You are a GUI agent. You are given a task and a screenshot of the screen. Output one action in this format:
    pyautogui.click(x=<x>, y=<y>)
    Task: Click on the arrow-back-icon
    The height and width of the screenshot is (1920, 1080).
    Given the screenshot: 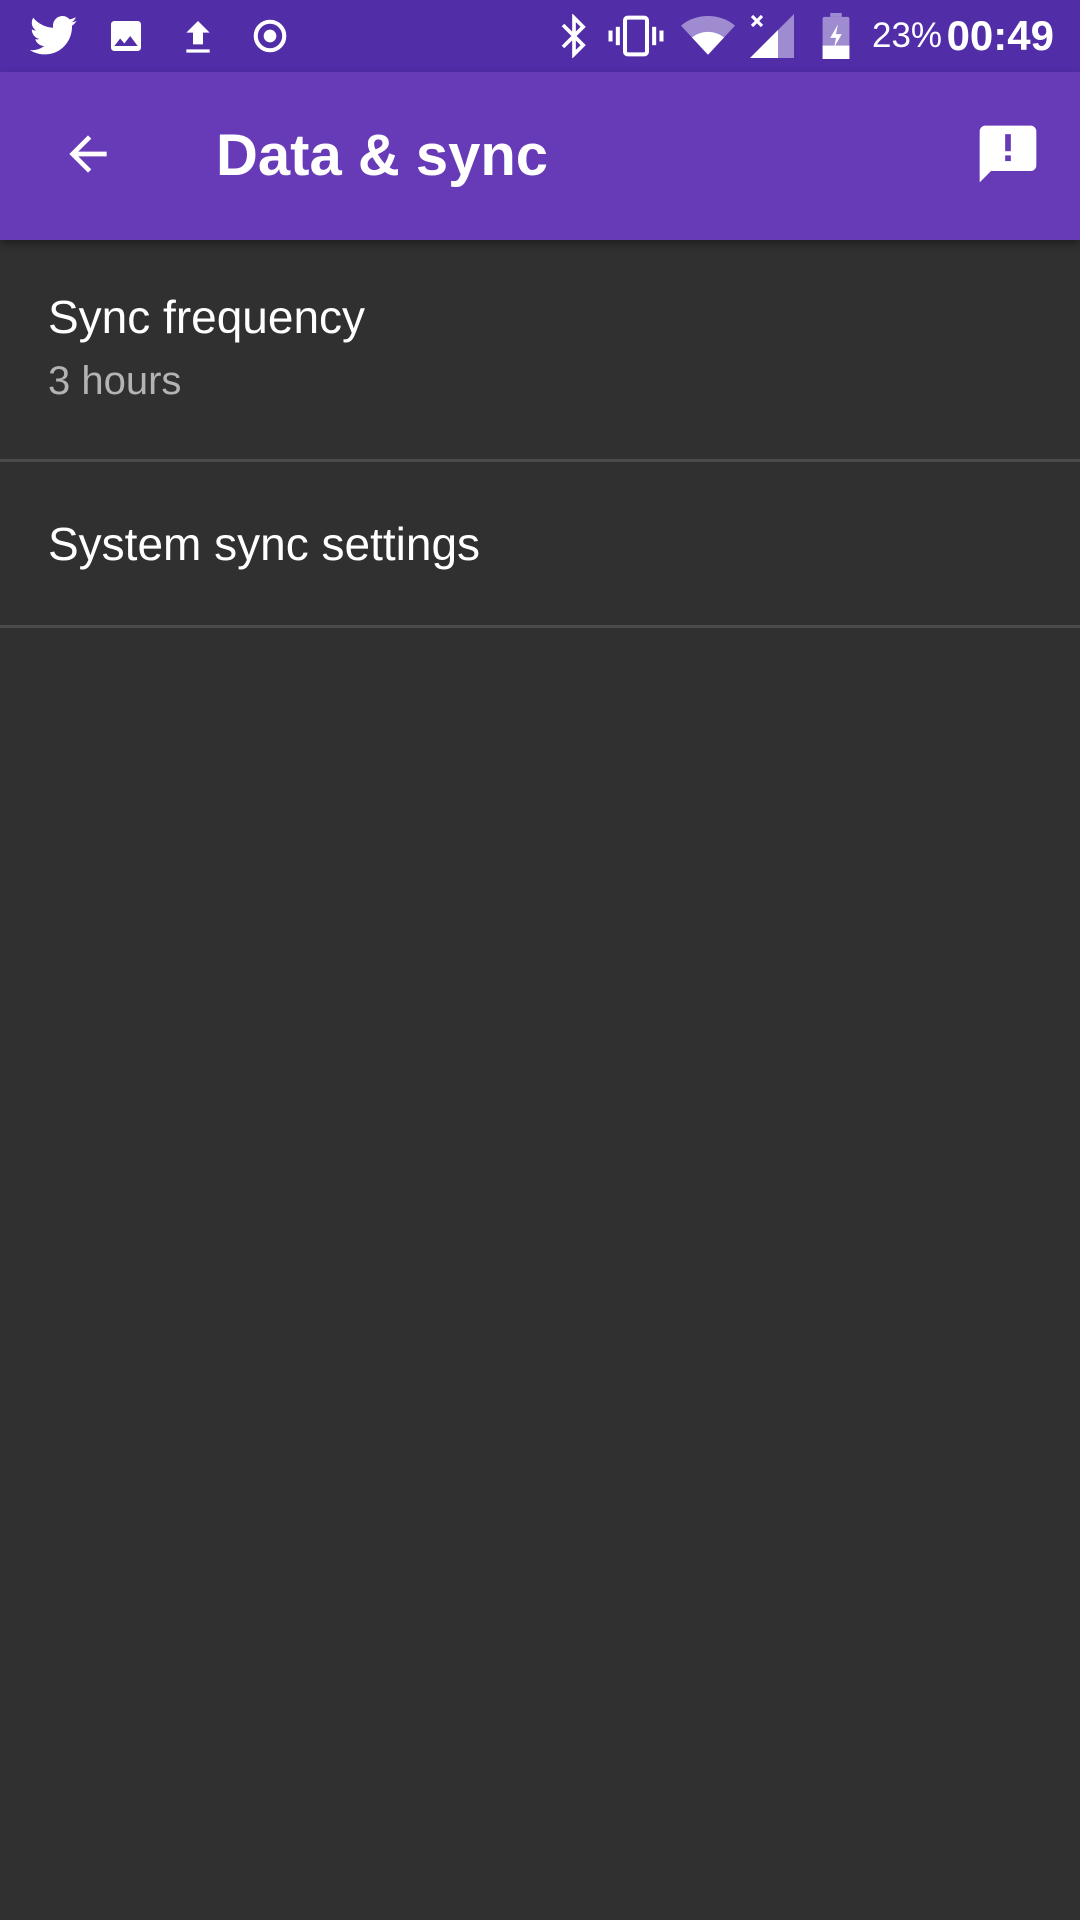 What is the action you would take?
    pyautogui.click(x=88, y=156)
    